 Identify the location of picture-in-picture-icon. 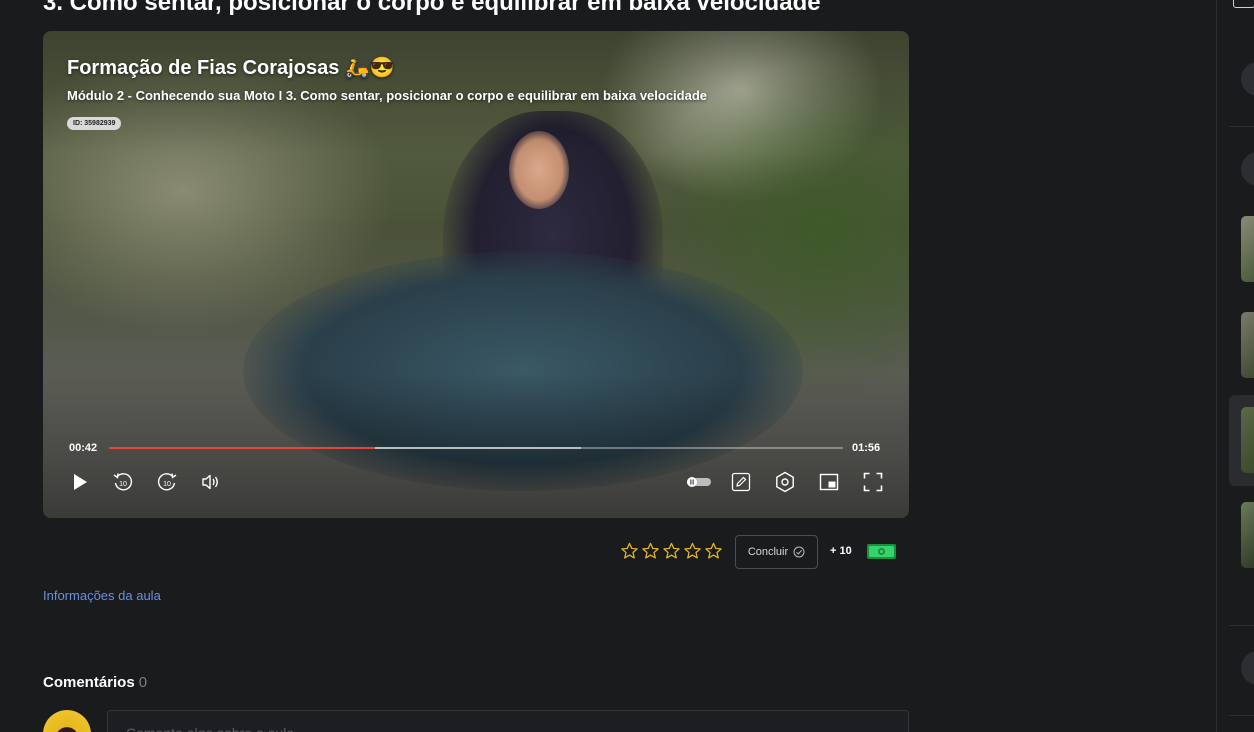
(829, 482).